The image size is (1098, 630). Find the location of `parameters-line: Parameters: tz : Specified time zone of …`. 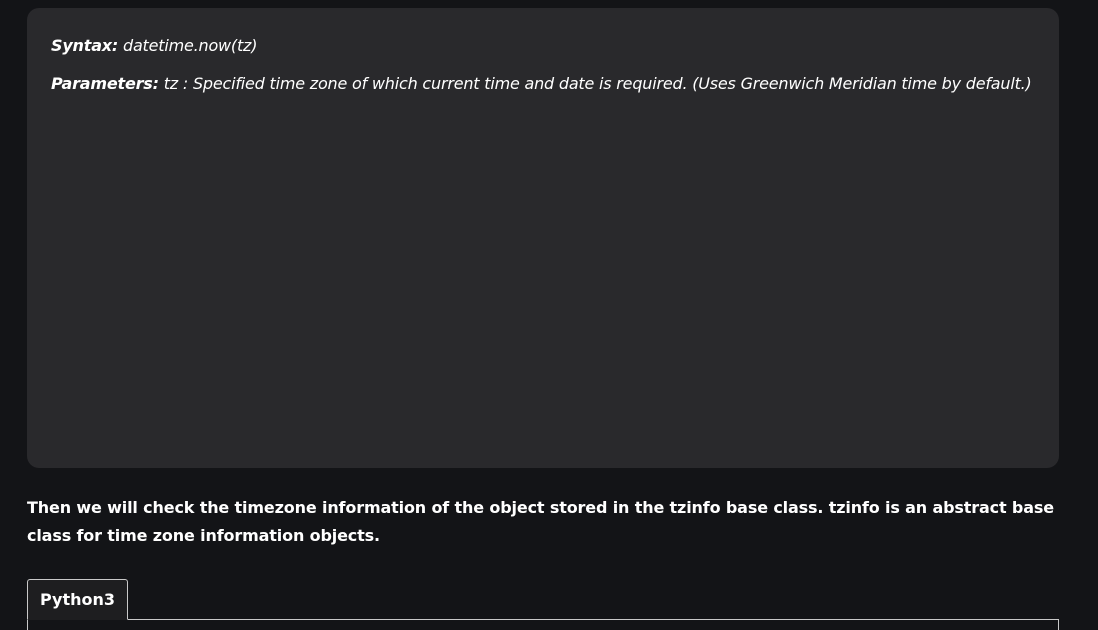

parameters-line: Parameters: tz : Specified time zone of … is located at coordinates (543, 84).